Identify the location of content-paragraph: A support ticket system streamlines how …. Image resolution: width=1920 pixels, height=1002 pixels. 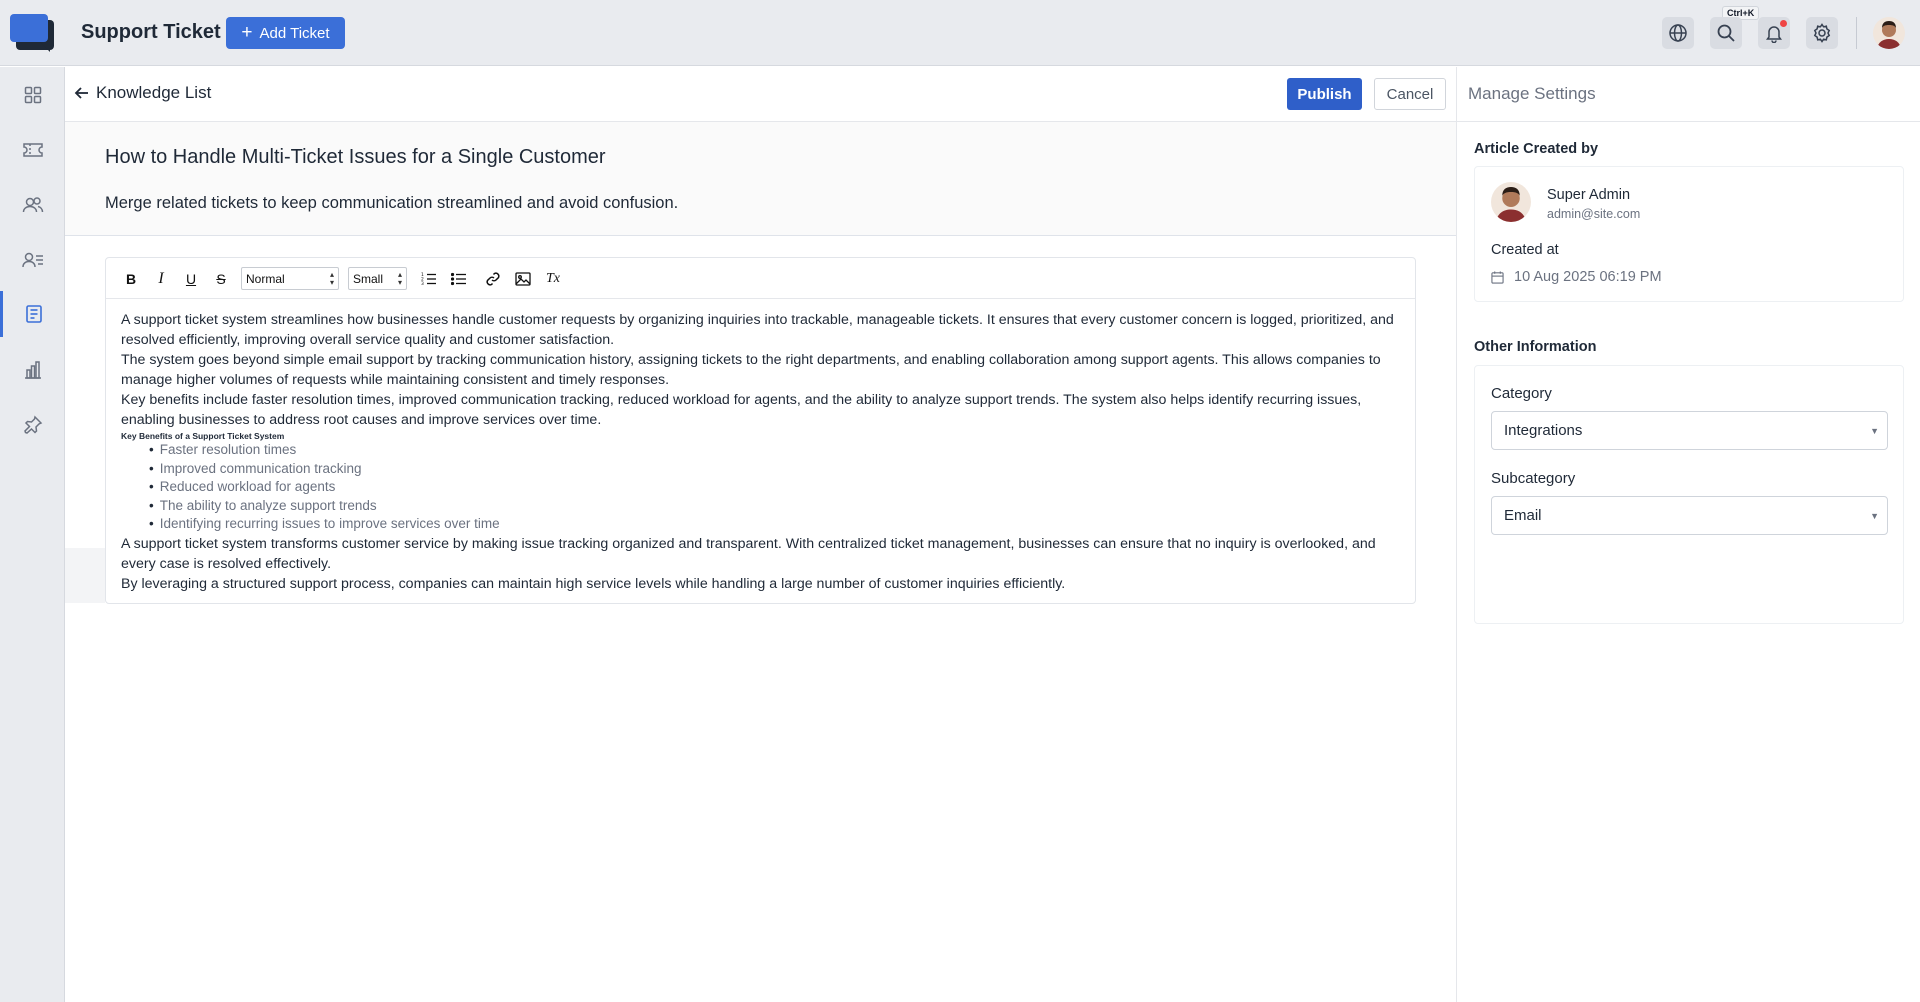
(757, 330).